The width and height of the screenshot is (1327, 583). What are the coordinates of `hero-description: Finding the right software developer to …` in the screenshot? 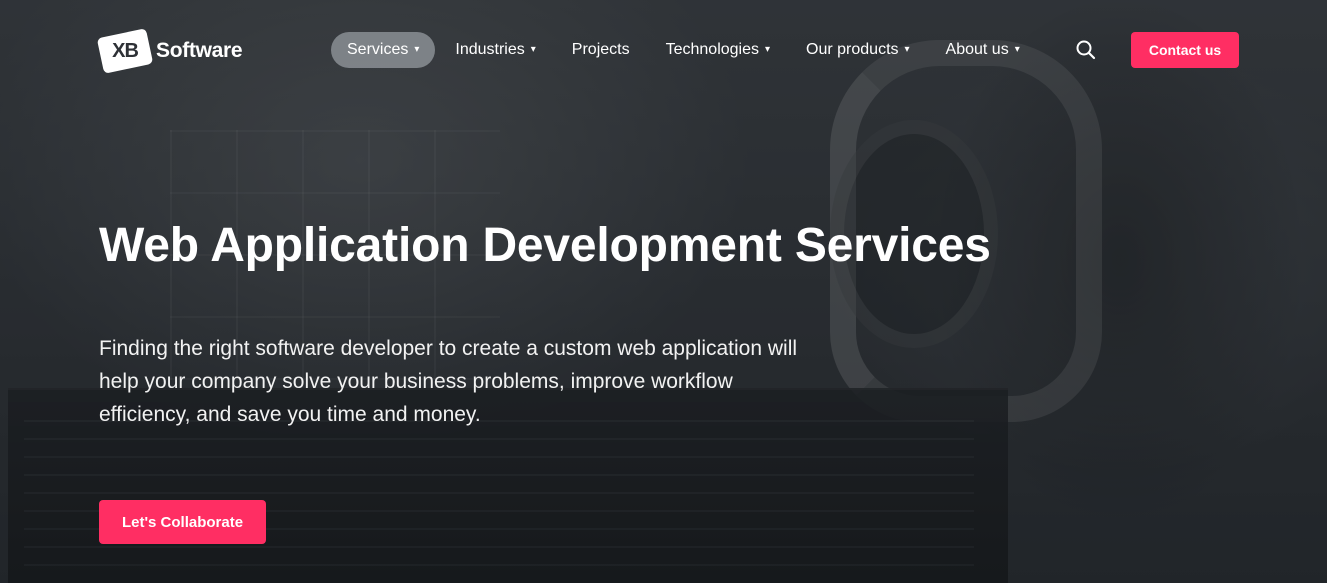 It's located at (448, 381).